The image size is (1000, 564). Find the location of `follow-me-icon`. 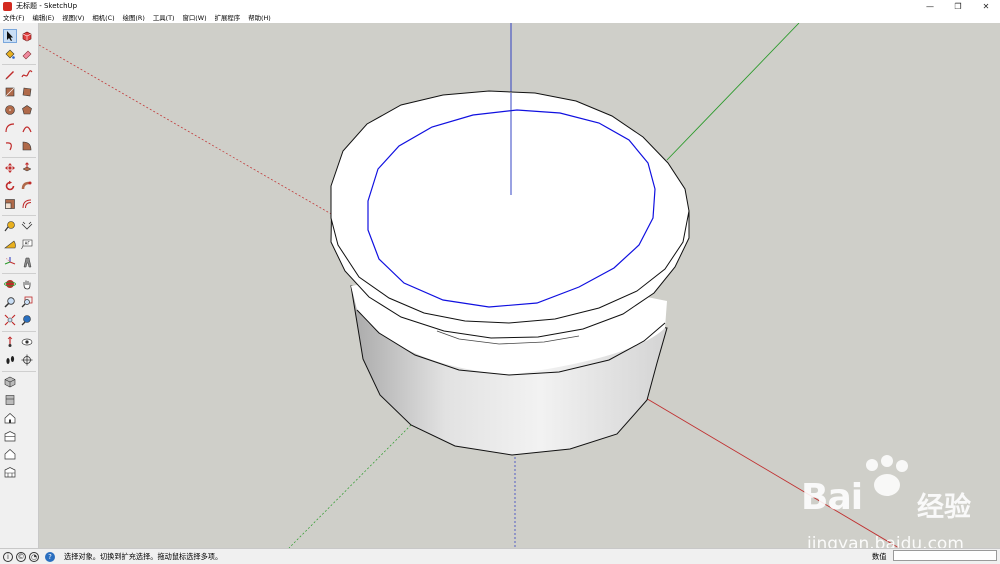

follow-me-icon is located at coordinates (26, 185).